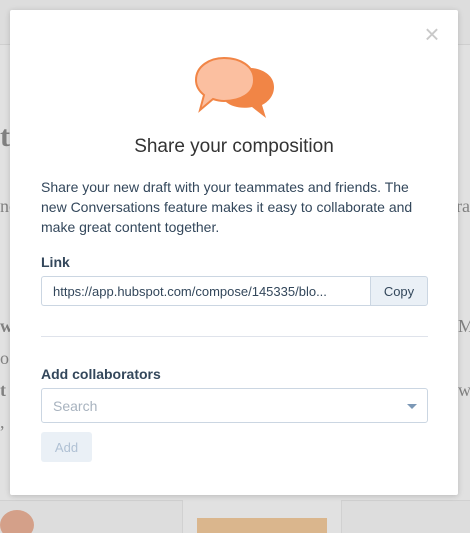 The image size is (470, 533). I want to click on collaborators-label: Add collaborators, so click(101, 374).